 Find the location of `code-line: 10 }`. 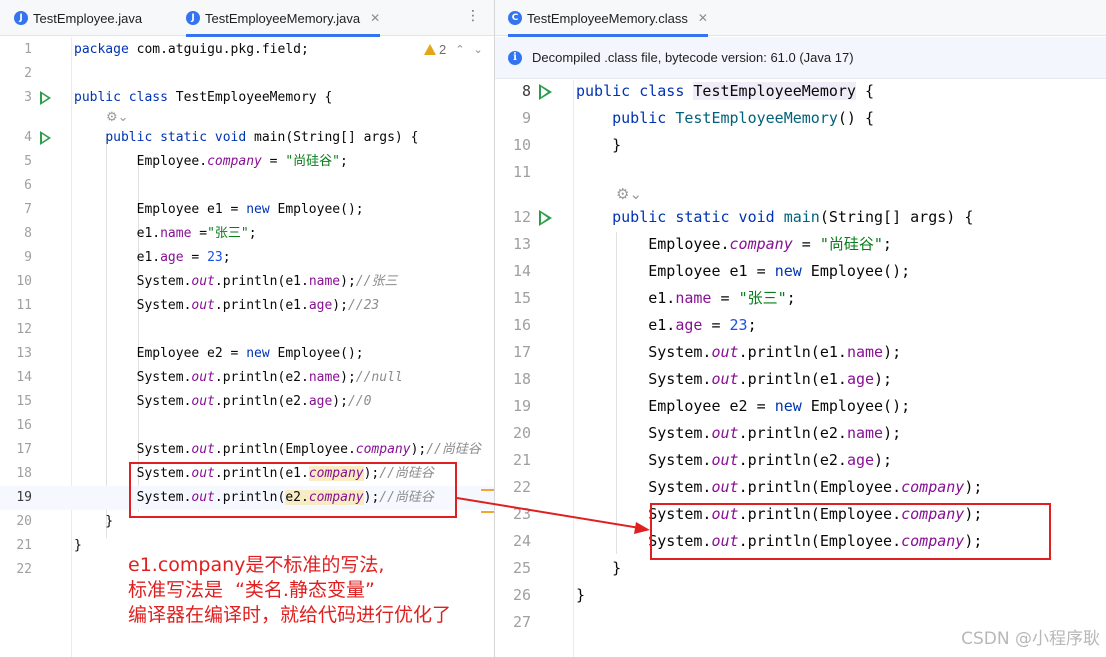

code-line: 10 } is located at coordinates (567, 145).